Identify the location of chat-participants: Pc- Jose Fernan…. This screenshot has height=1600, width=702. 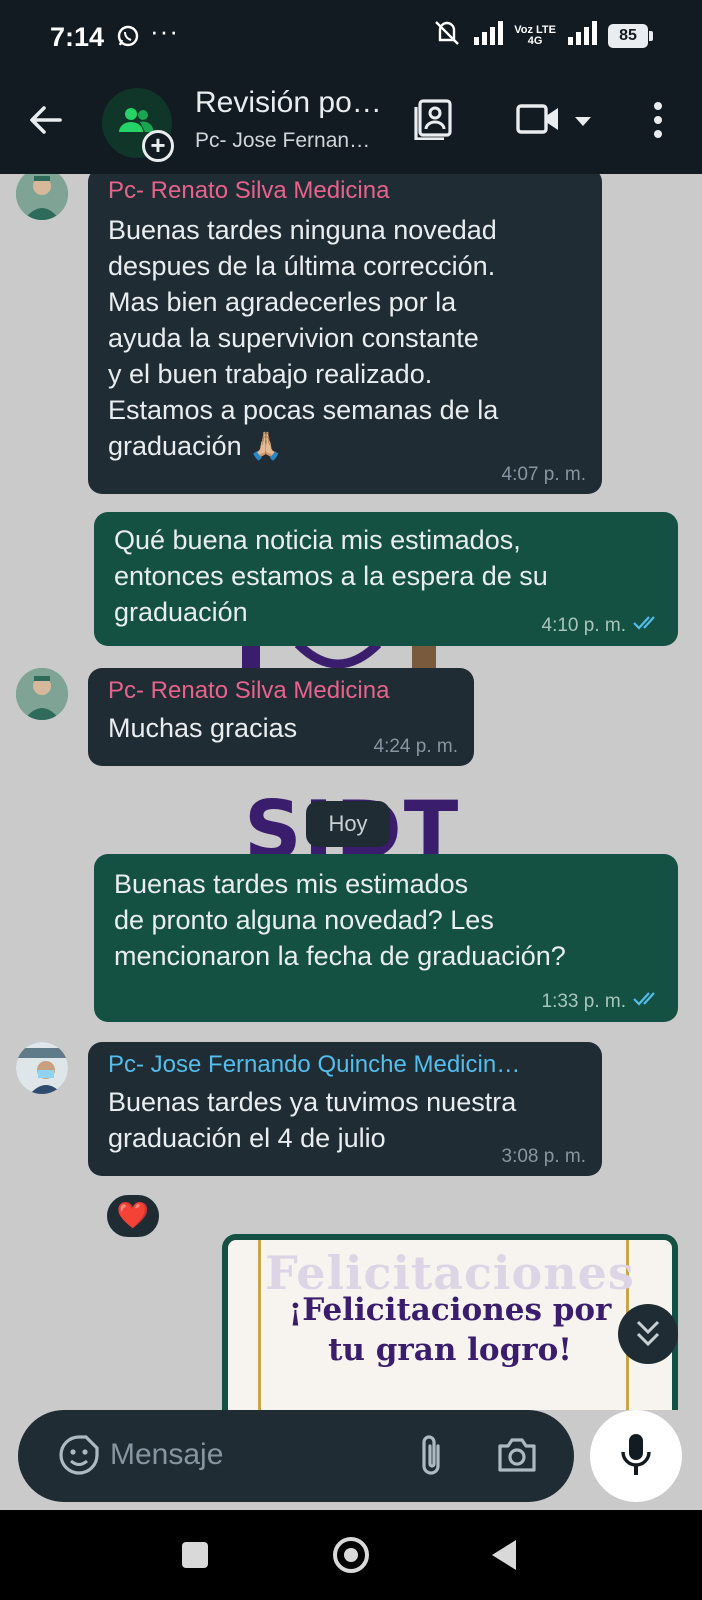
(282, 141).